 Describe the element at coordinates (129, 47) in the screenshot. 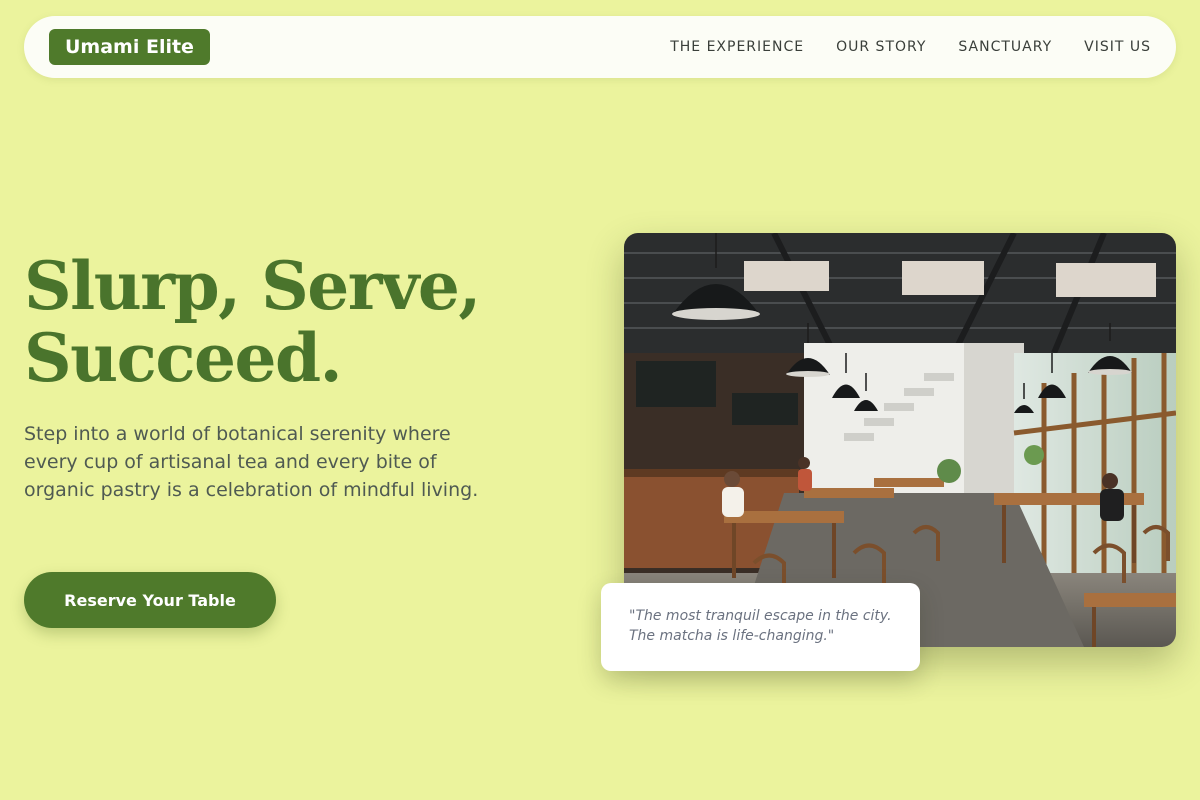

I see `logo: Umami Elite` at that location.